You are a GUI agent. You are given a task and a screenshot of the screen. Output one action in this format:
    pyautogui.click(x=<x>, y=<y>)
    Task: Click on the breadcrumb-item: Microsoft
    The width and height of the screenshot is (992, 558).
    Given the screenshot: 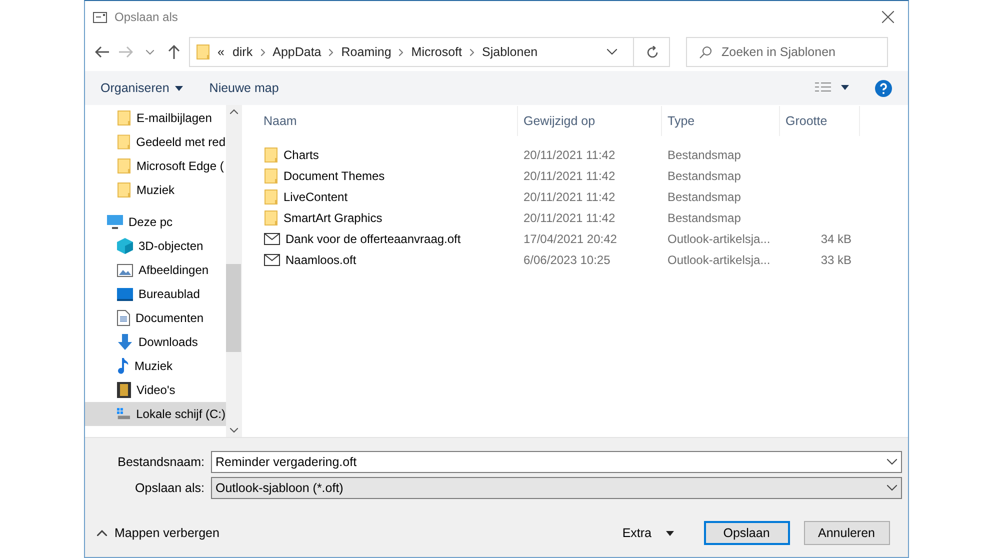 What is the action you would take?
    pyautogui.click(x=436, y=52)
    